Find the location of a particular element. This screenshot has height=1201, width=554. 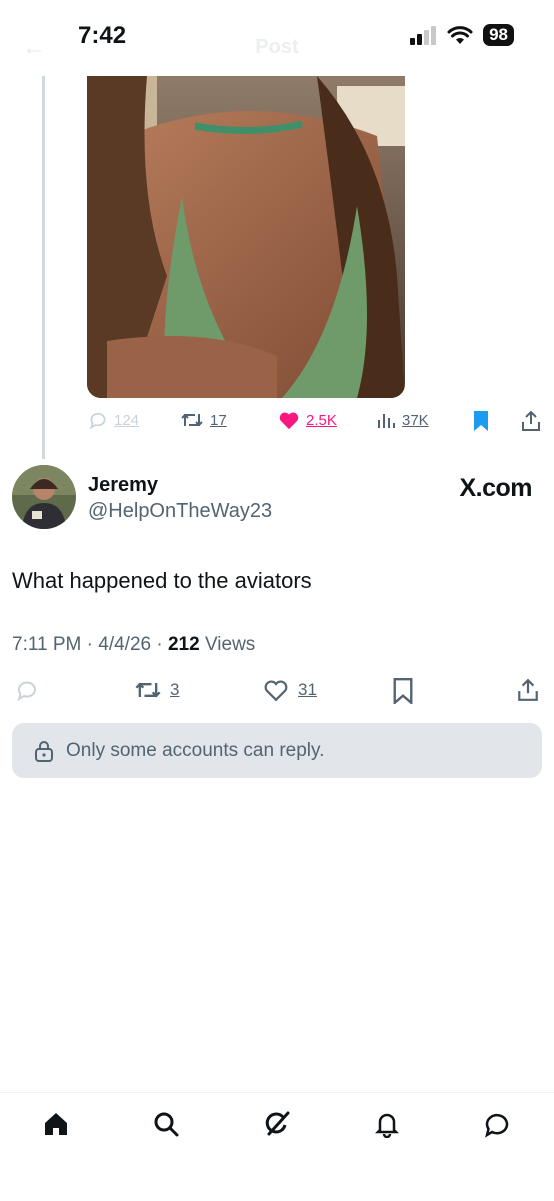

views-count: 212 is located at coordinates (183, 644).